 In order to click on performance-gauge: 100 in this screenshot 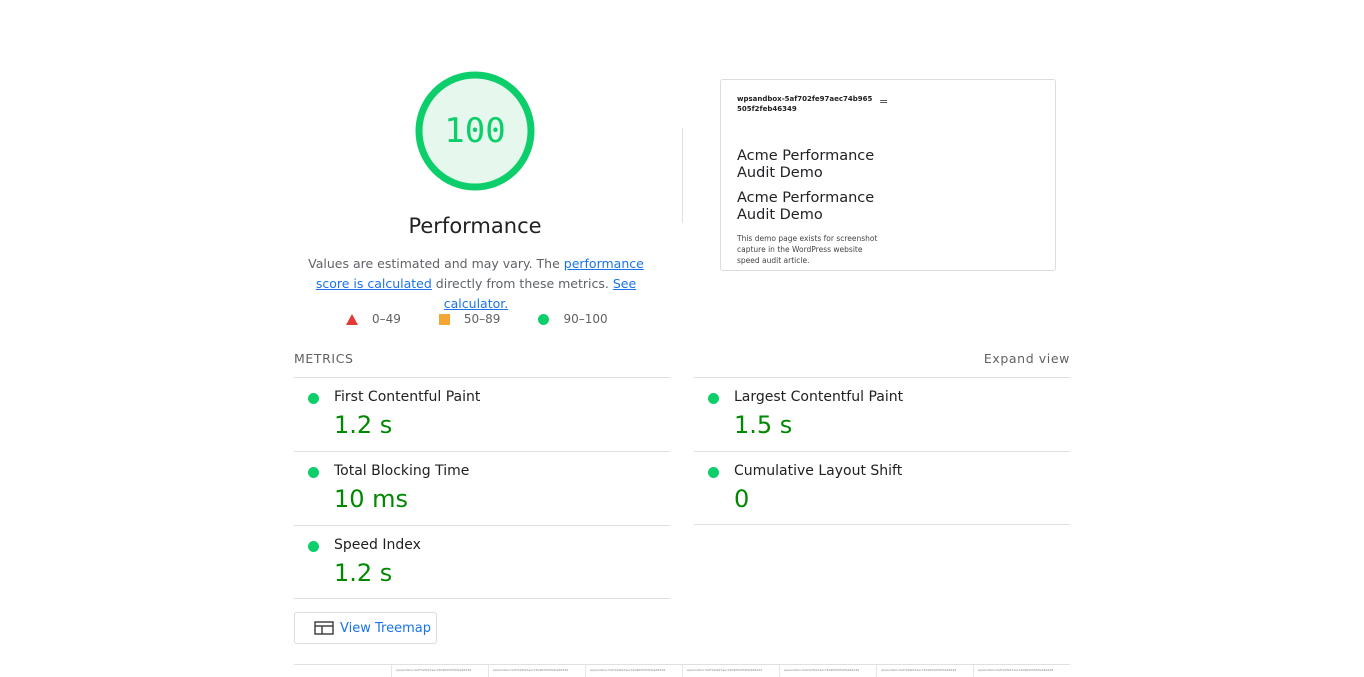, I will do `click(475, 131)`.